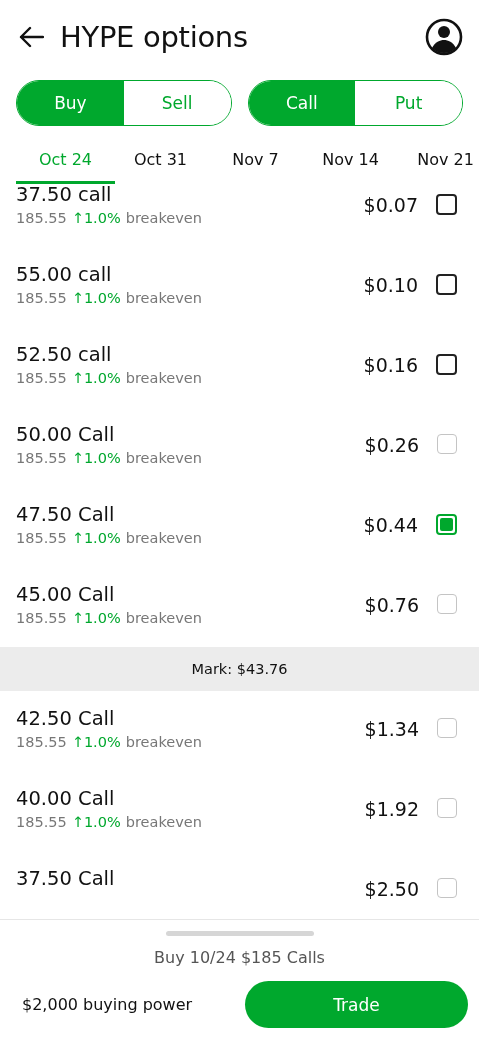 The width and height of the screenshot is (479, 1038). I want to click on contract-price: $0.16, so click(390, 365).